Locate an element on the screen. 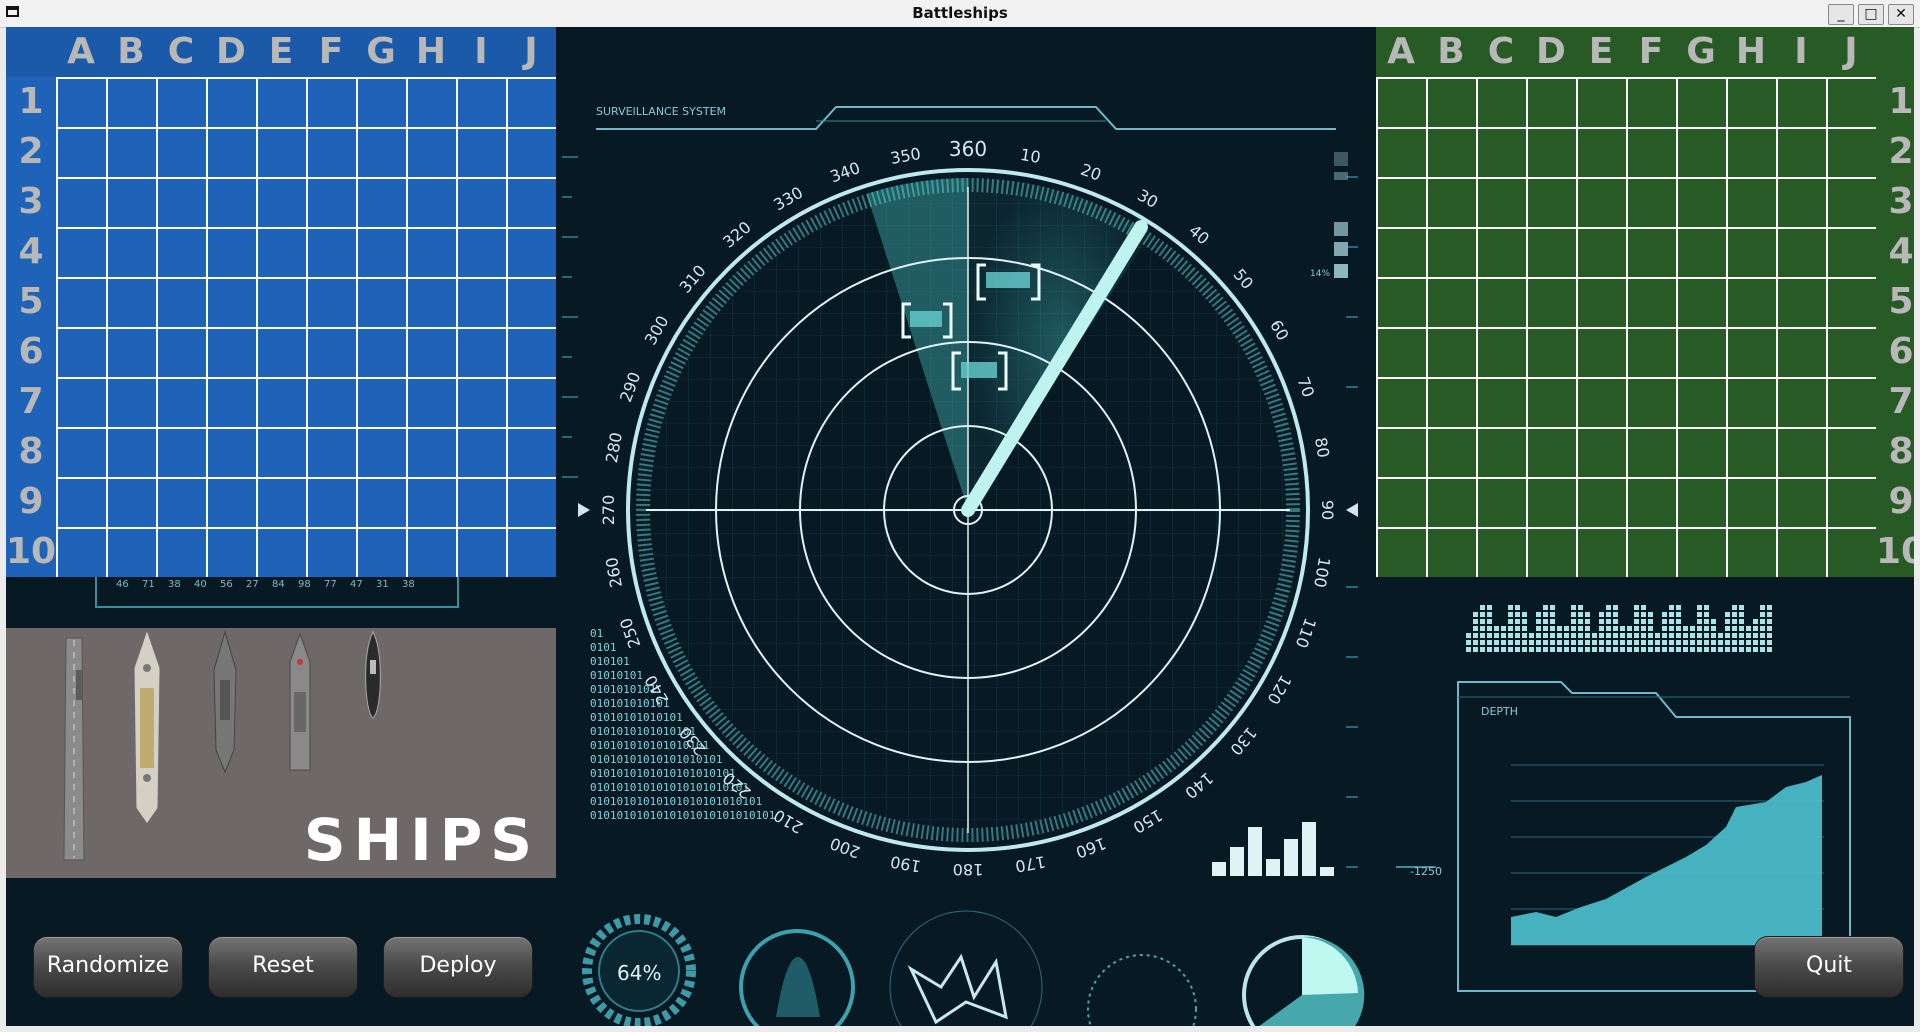 This screenshot has height=1032, width=1920. radar-angle-label: 10 is located at coordinates (1030, 156).